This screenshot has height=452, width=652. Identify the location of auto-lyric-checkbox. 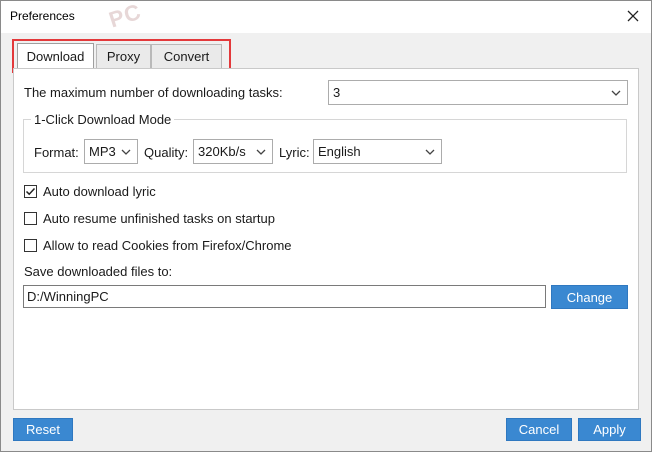
(30, 191).